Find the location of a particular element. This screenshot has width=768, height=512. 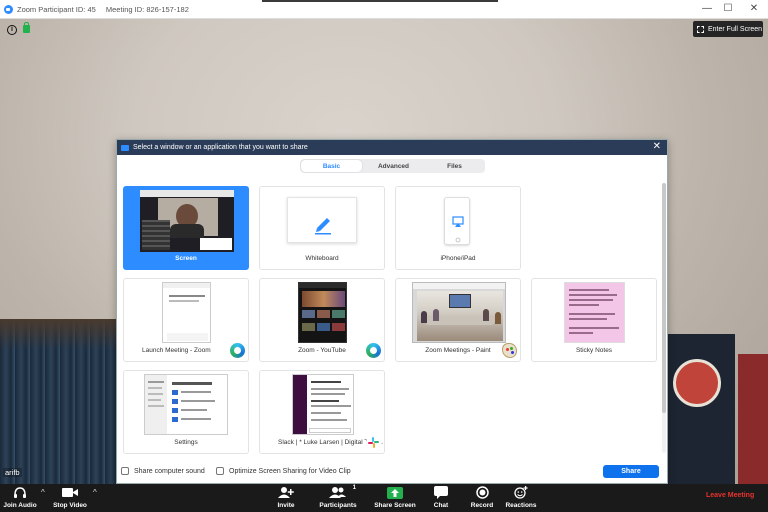

share-sound-checkbox is located at coordinates (125, 471).